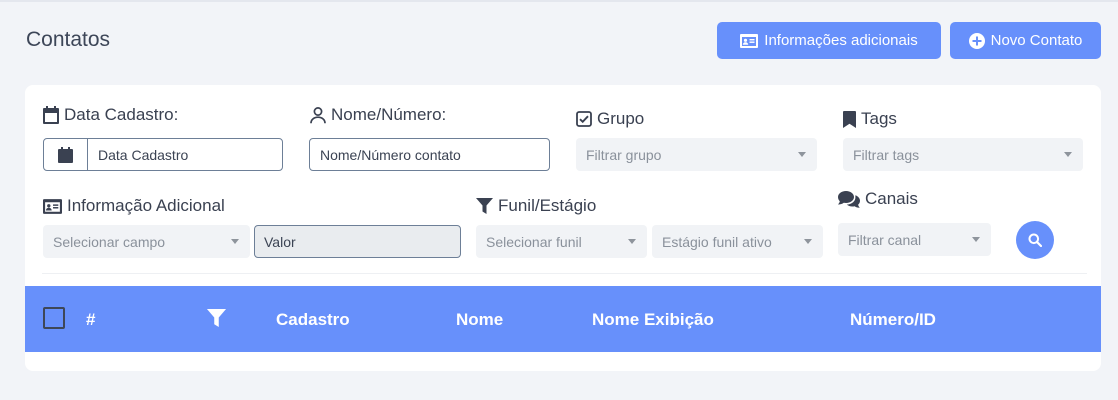 This screenshot has height=400, width=1118. What do you see at coordinates (624, 154) in the screenshot?
I see `group-select-placeholder: Filtrar grupo` at bounding box center [624, 154].